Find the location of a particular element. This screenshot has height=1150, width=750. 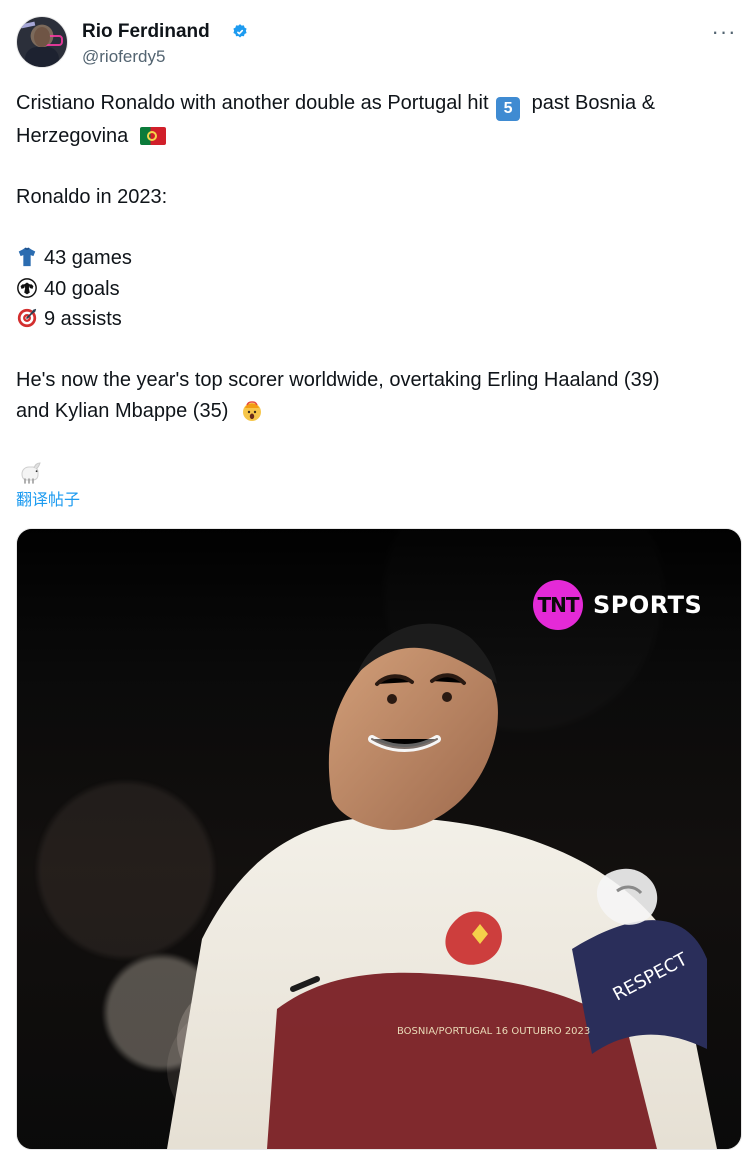

tweet-text-part-2: past Bosnia & is located at coordinates (593, 103).